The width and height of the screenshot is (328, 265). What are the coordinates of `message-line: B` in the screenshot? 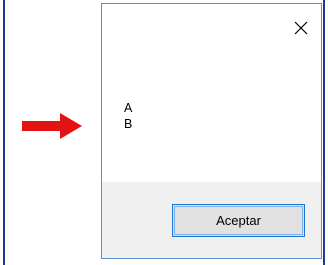 It's located at (128, 124).